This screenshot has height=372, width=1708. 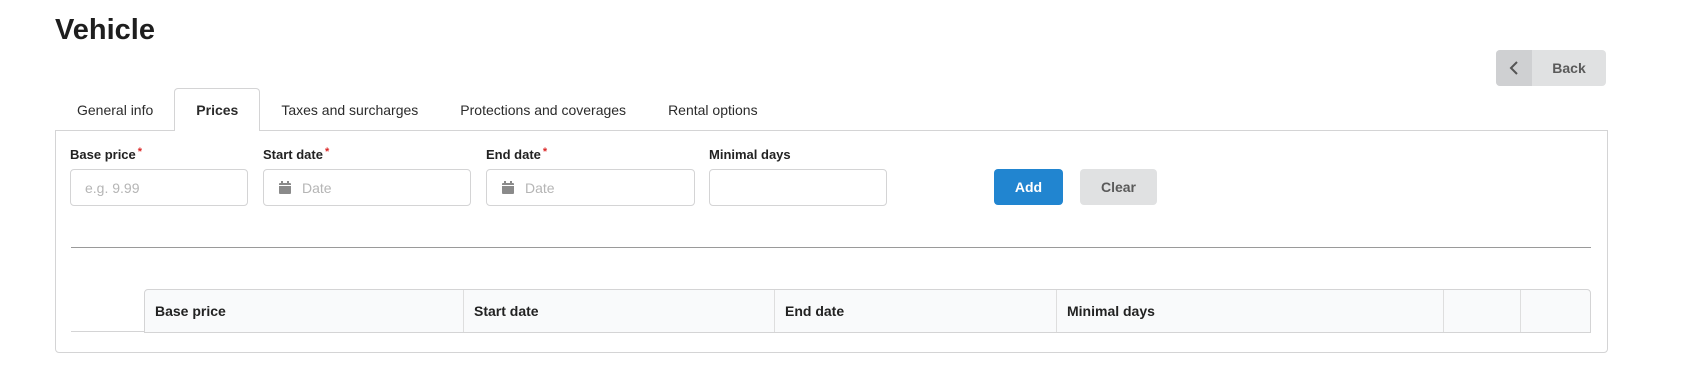 I want to click on divider, so click(x=831, y=247).